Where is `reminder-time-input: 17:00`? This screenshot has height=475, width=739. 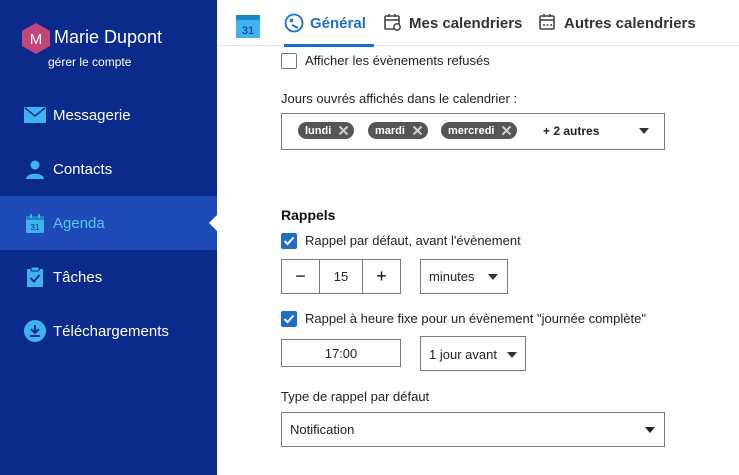
reminder-time-input: 17:00 is located at coordinates (341, 353).